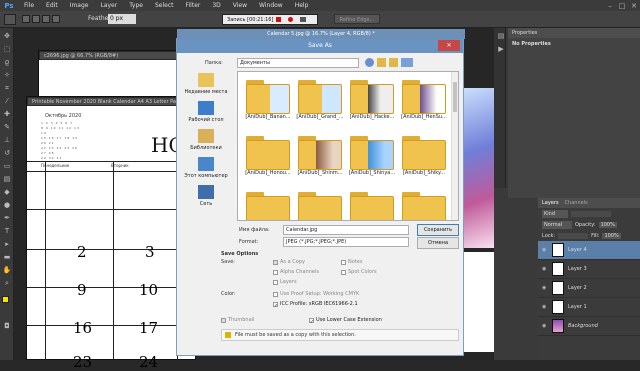 The image size is (640, 371). Describe the element at coordinates (108, 5) in the screenshot. I see `menu-layer: Layer` at that location.